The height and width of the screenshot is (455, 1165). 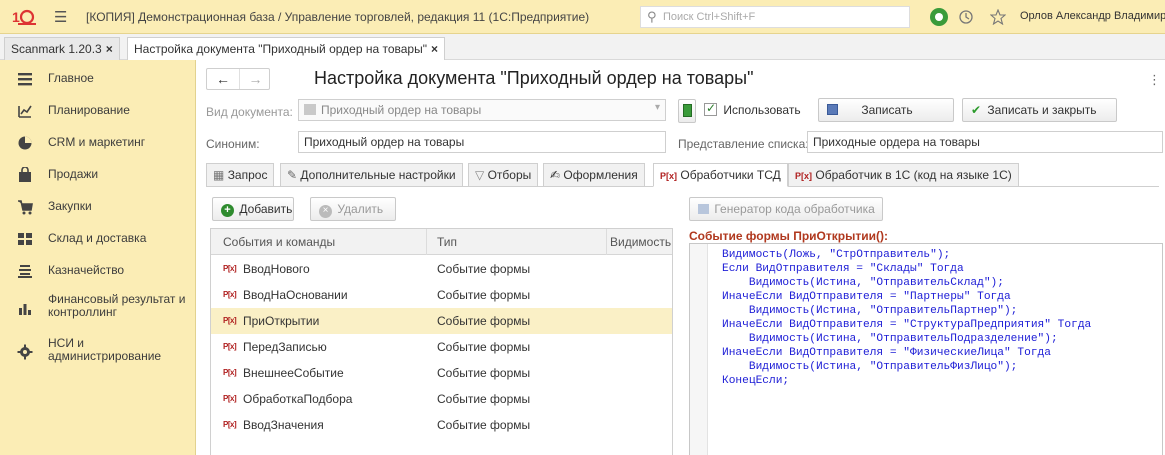 I want to click on history-icon, so click(x=966, y=17).